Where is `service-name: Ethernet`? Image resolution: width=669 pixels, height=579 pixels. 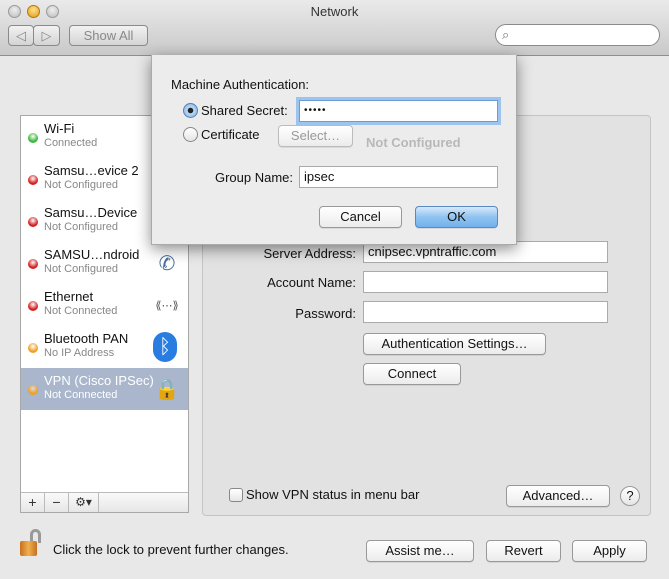 service-name: Ethernet is located at coordinates (69, 296).